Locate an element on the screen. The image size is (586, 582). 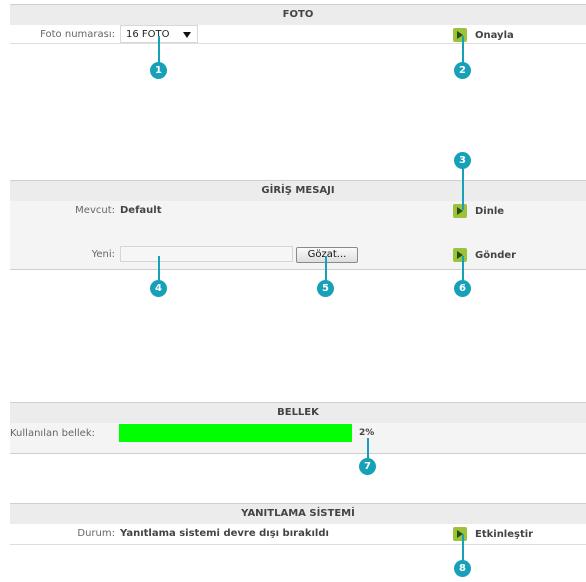
enable-label: Etkinleştir is located at coordinates (504, 534).